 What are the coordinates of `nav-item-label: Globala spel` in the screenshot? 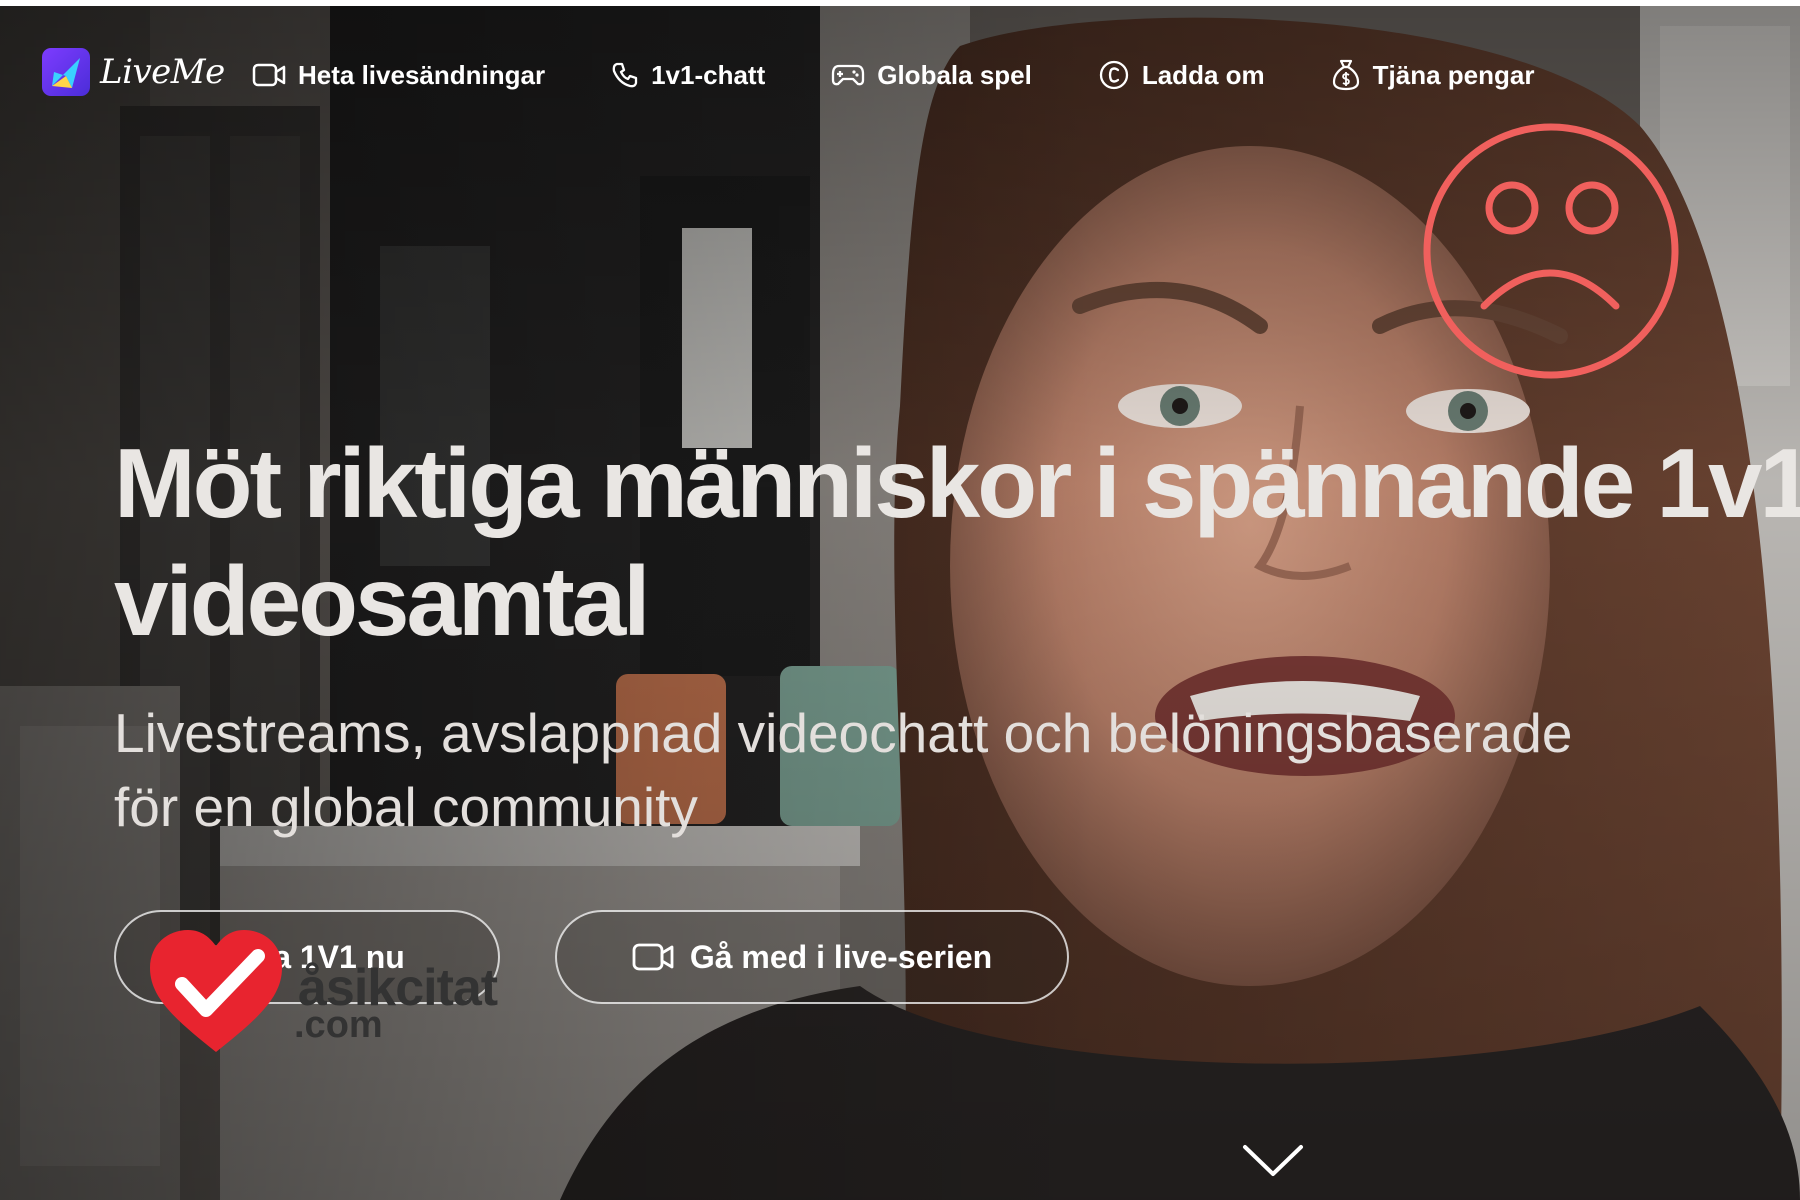 It's located at (954, 74).